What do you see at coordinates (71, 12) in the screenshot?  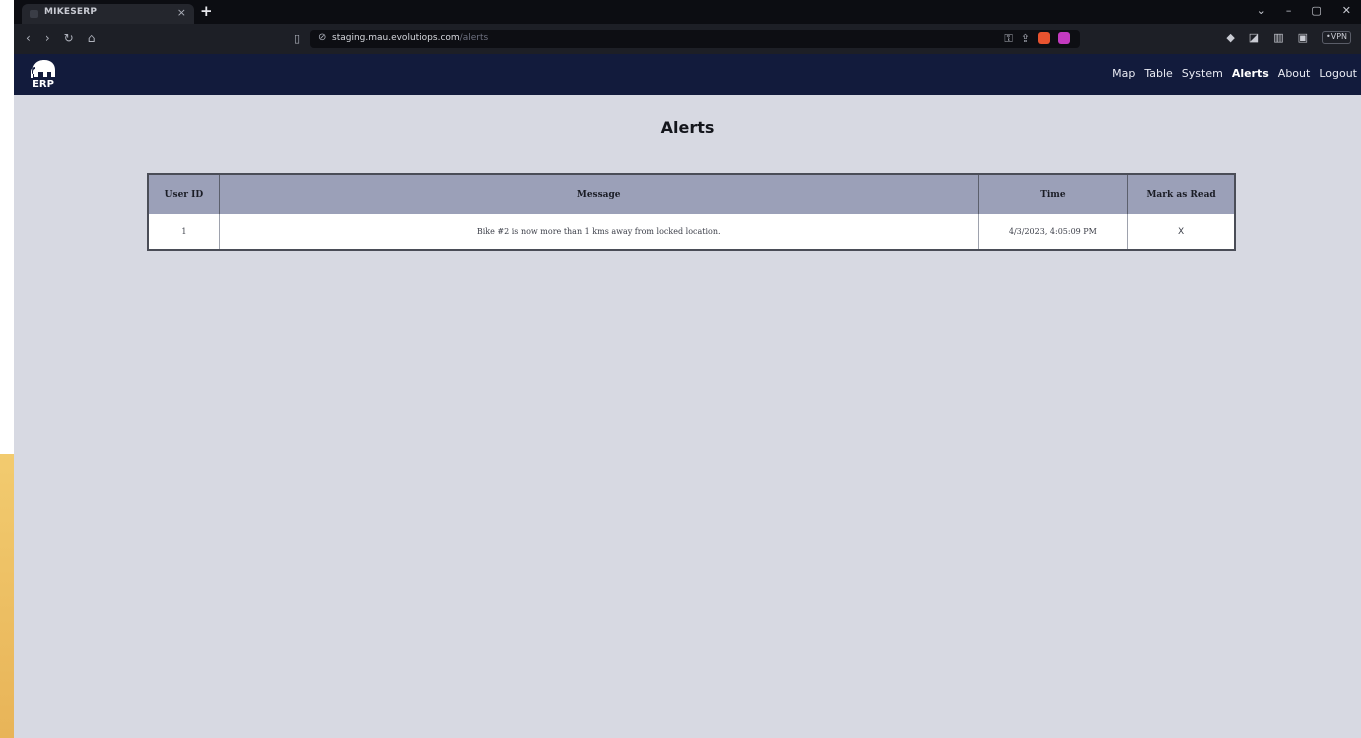 I see `tab-title: MIKESERP` at bounding box center [71, 12].